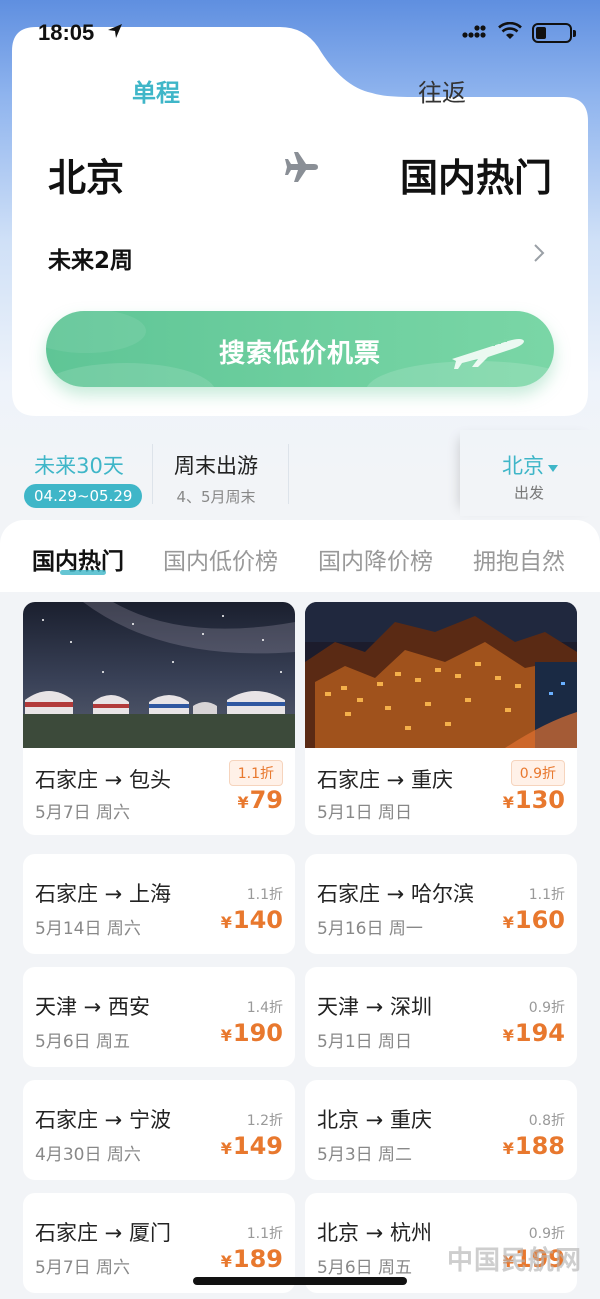 The image size is (600, 1299). I want to click on tab-embrace-nature: 拥抱自然, so click(519, 559).